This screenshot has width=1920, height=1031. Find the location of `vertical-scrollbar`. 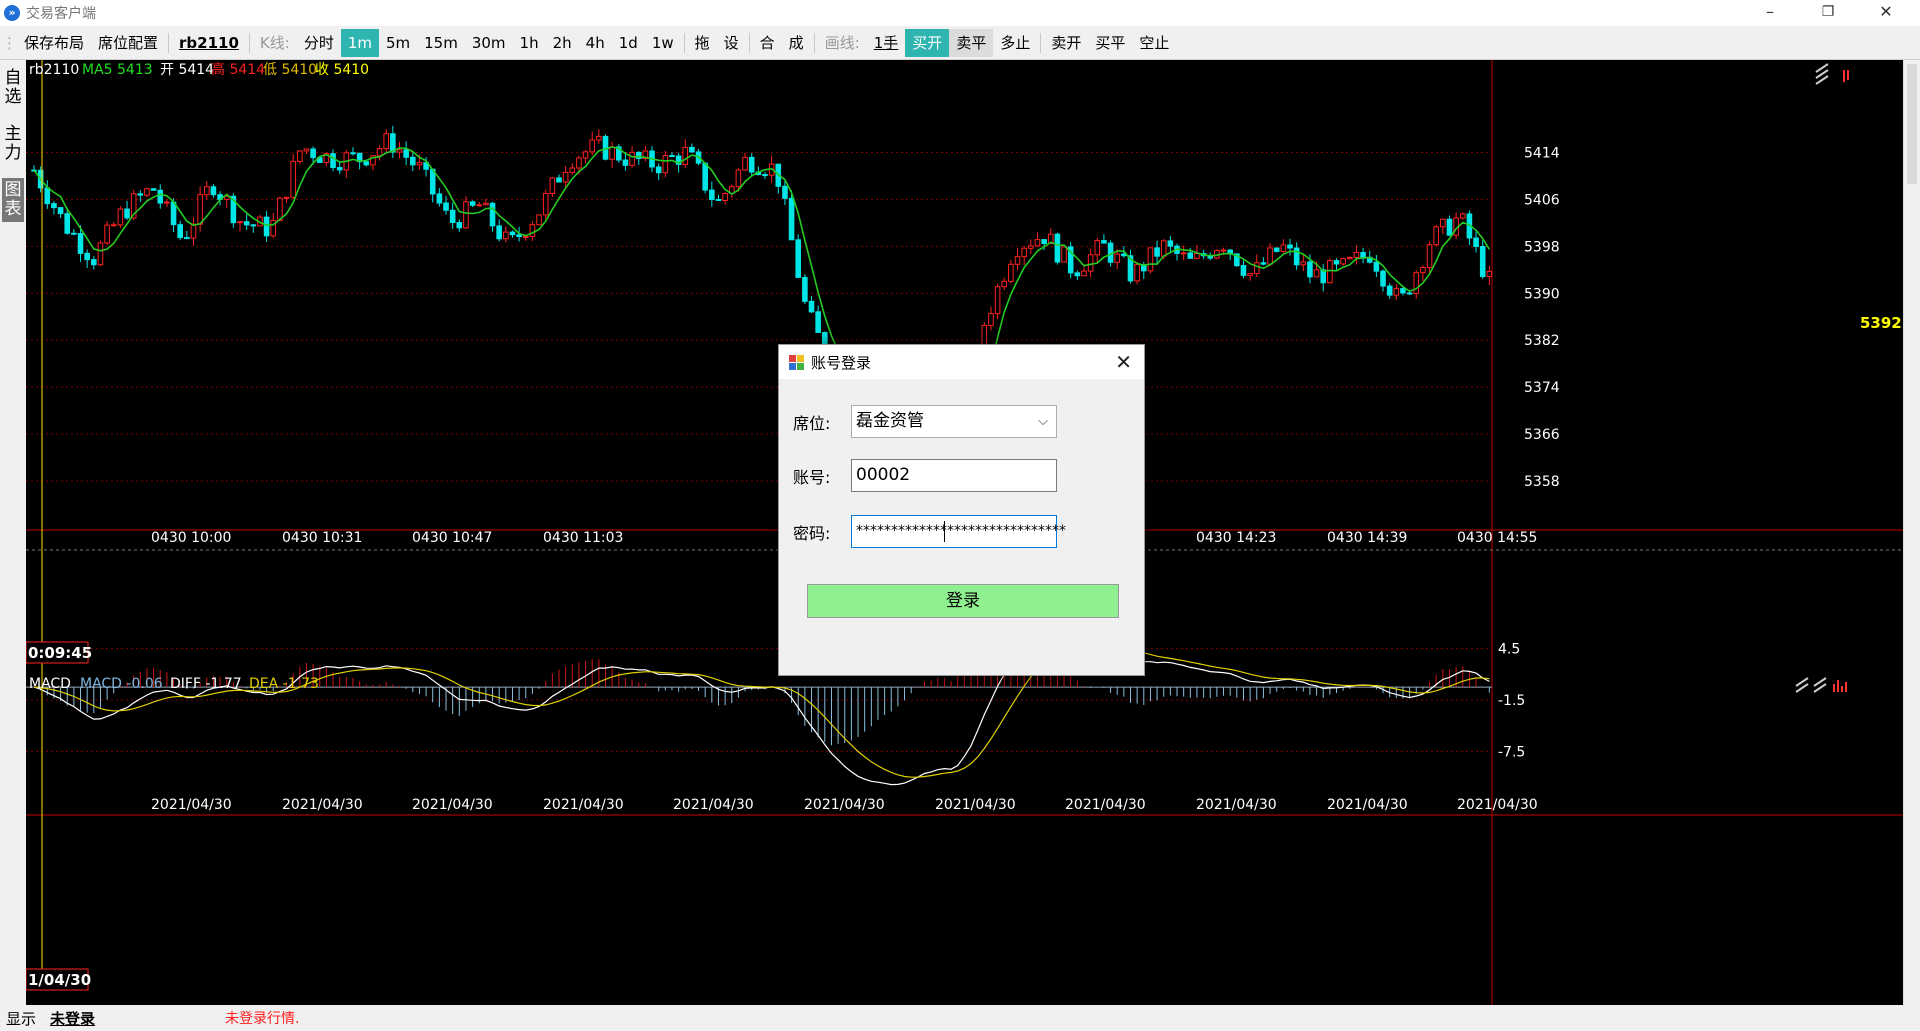

vertical-scrollbar is located at coordinates (1911, 532).